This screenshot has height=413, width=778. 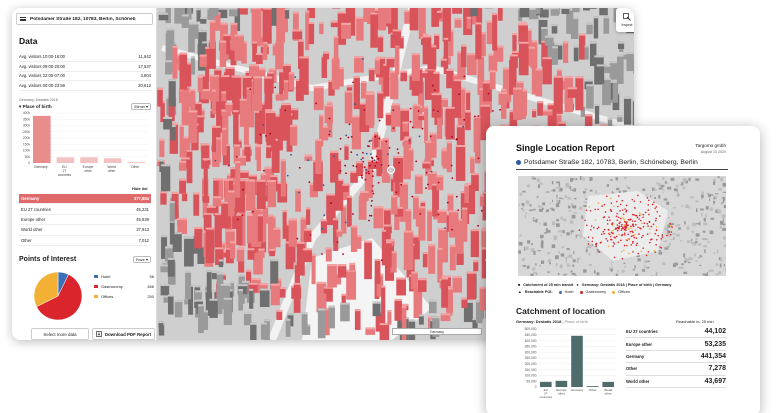 I want to click on map-scale-bar: Germany, so click(x=437, y=331).